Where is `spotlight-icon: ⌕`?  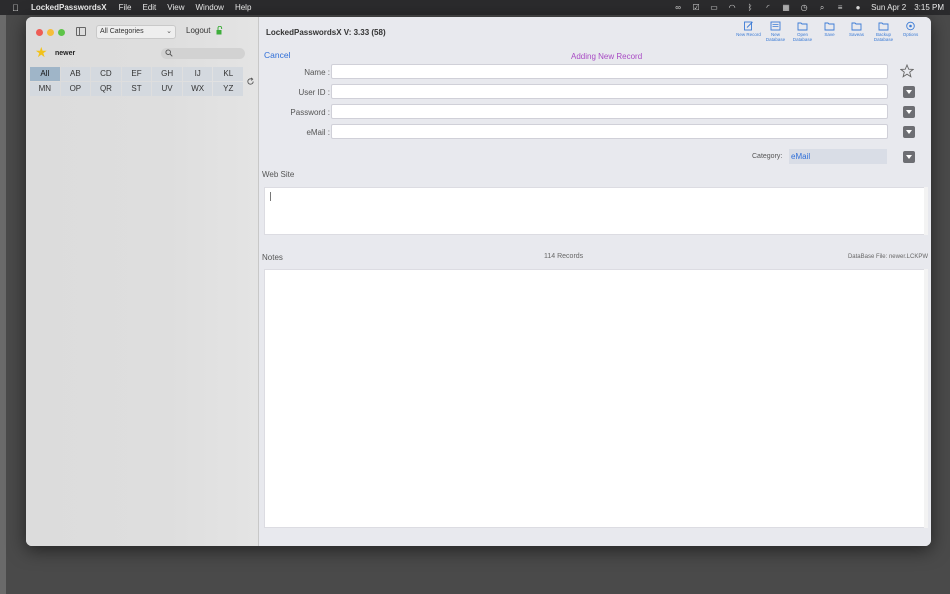 spotlight-icon: ⌕ is located at coordinates (822, 7).